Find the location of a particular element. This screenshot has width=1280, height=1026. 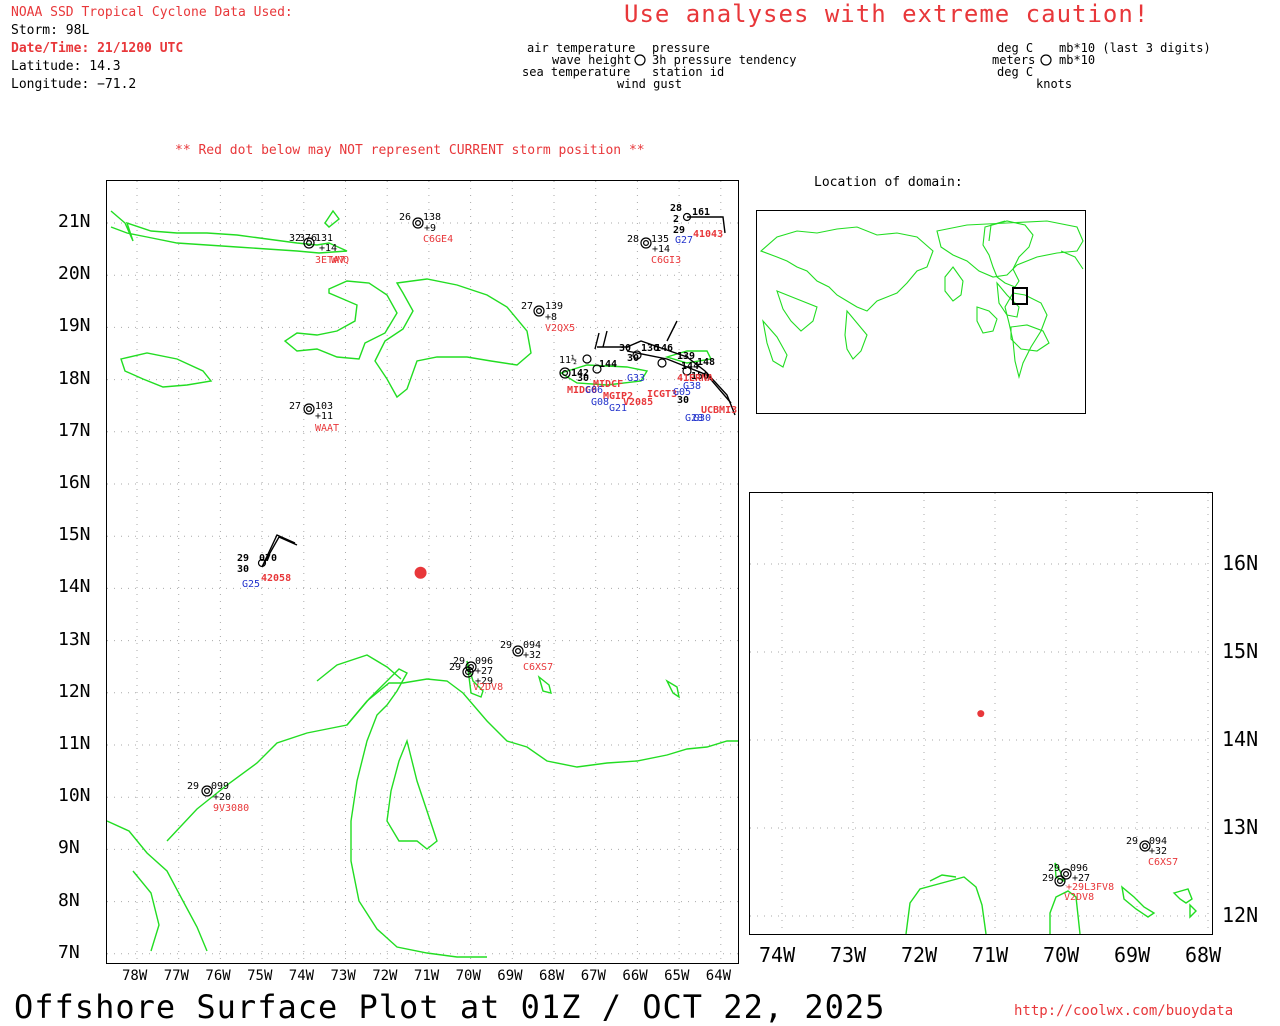

inset-lon-tick-label: 68W is located at coordinates (1203, 955).